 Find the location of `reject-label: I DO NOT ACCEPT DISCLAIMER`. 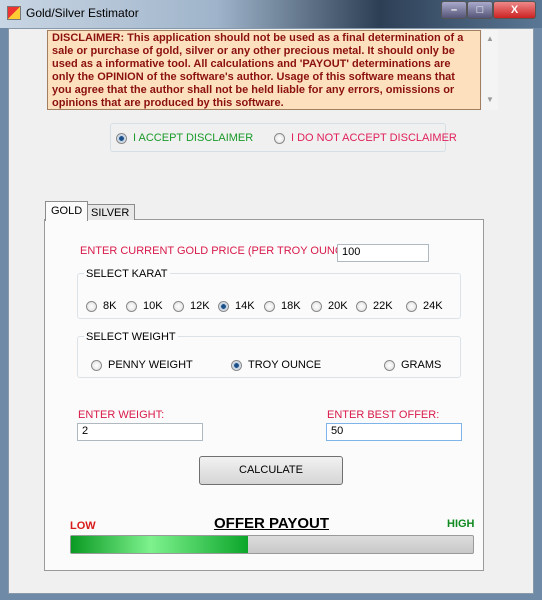

reject-label: I DO NOT ACCEPT DISCLAIMER is located at coordinates (374, 138).